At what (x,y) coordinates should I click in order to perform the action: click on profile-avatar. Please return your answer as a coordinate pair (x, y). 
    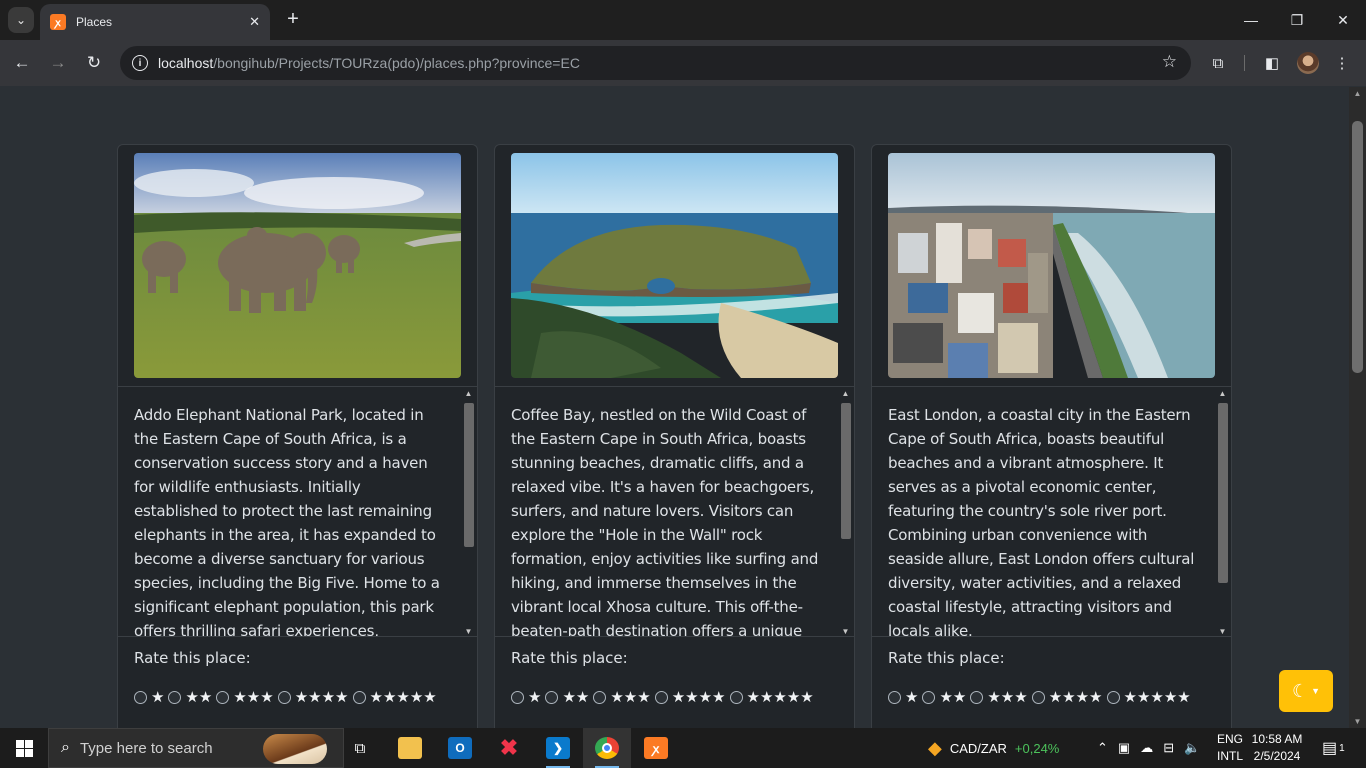
    Looking at the image, I should click on (1308, 63).